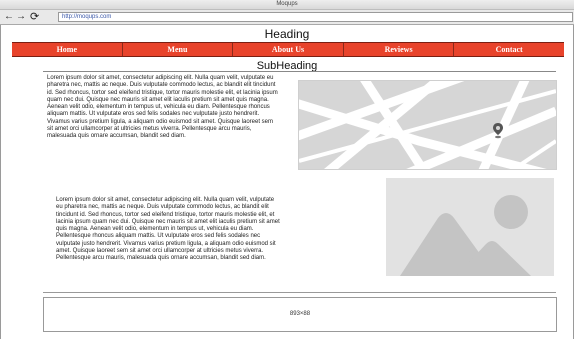 Image resolution: width=574 pixels, height=339 pixels. I want to click on page-heading: Heading, so click(287, 34).